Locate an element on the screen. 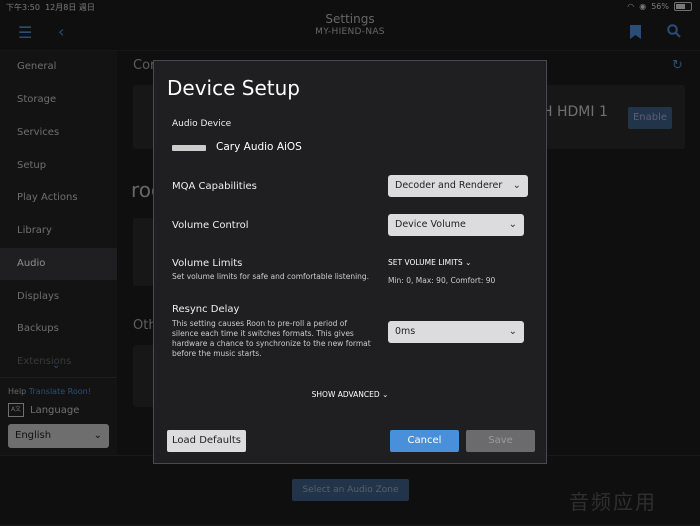  load-defaults-button: Load Defaults is located at coordinates (206, 441).